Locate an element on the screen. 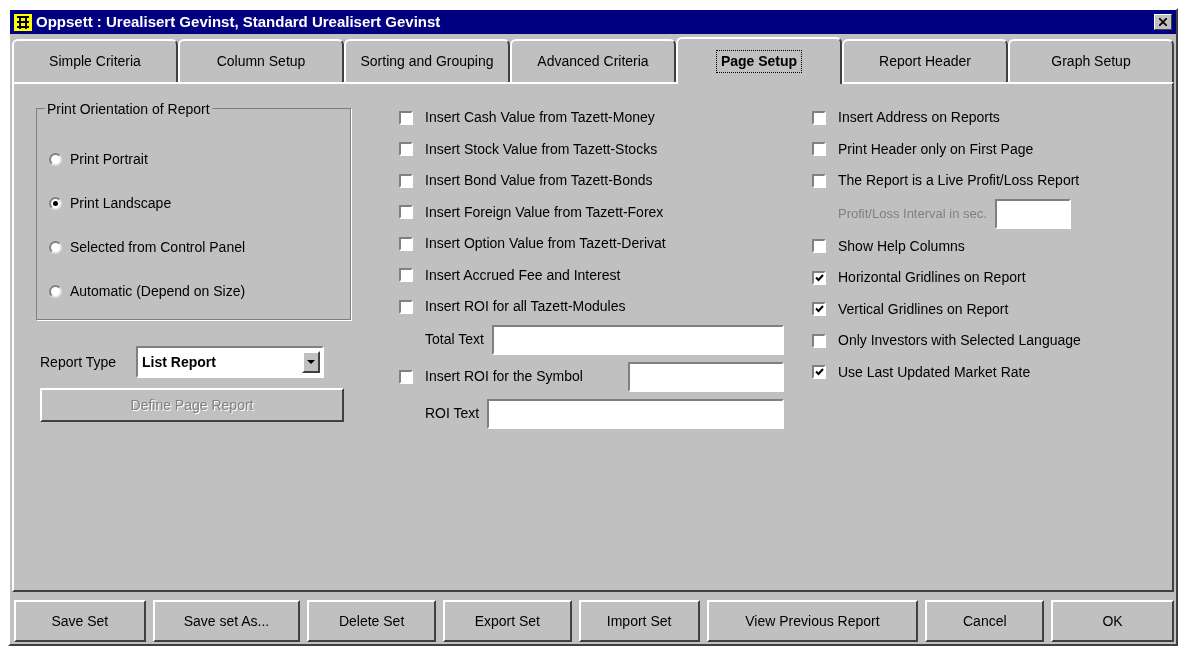 The width and height of the screenshot is (1182, 650). radio-label: Print Landscape is located at coordinates (121, 203).